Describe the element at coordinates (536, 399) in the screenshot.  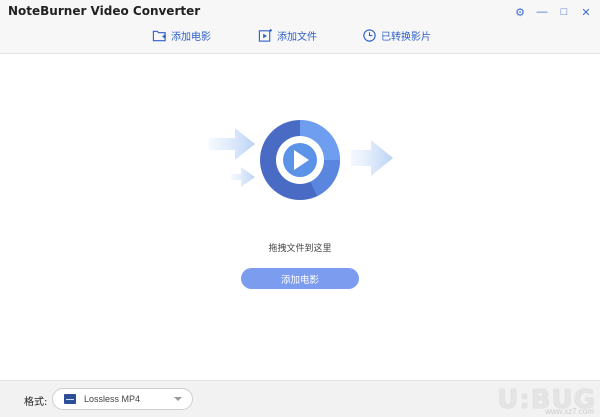
I see `watermark-logo: U:BUG www.xz7.com` at that location.